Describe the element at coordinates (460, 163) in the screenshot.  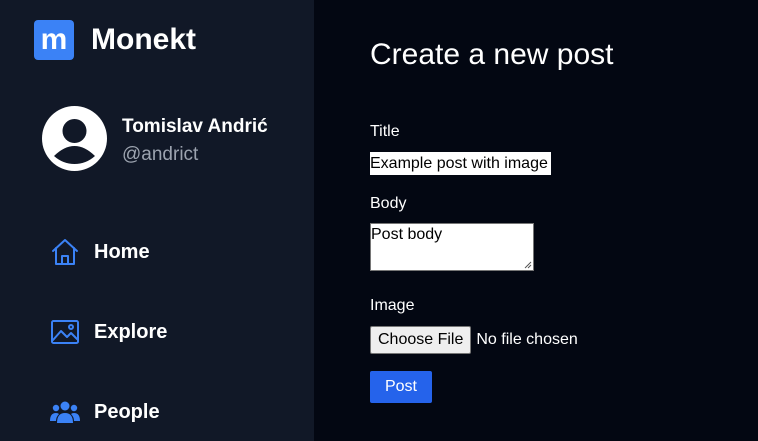
I see `title-input` at that location.